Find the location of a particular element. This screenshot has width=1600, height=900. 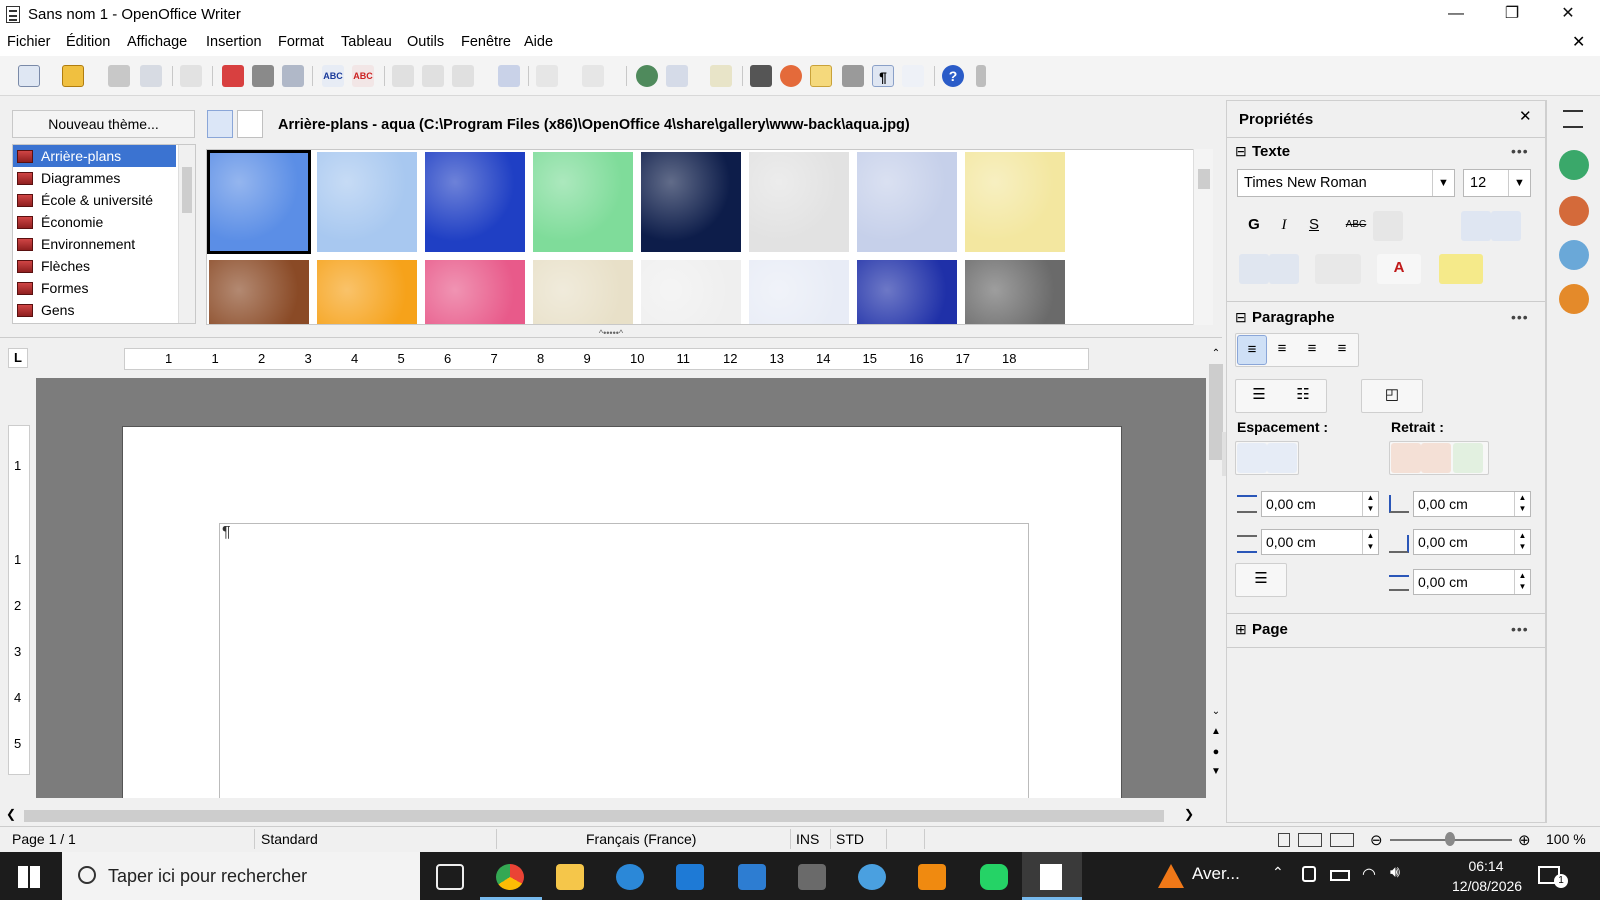

line-spacing-icon: ☰ is located at coordinates (1261, 580).